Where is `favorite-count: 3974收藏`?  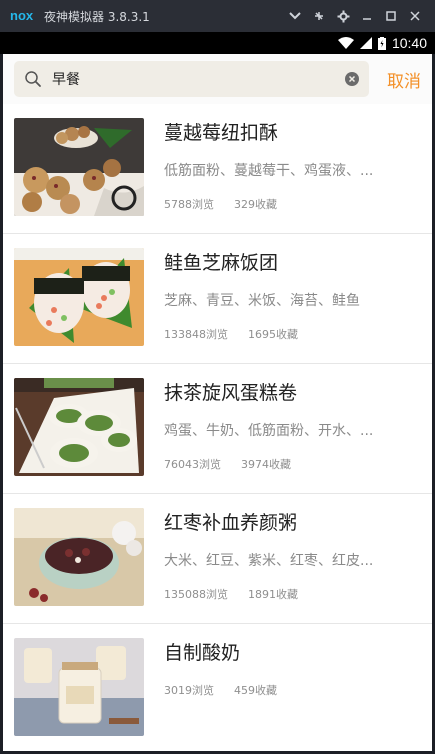
favorite-count: 3974收藏 is located at coordinates (266, 464).